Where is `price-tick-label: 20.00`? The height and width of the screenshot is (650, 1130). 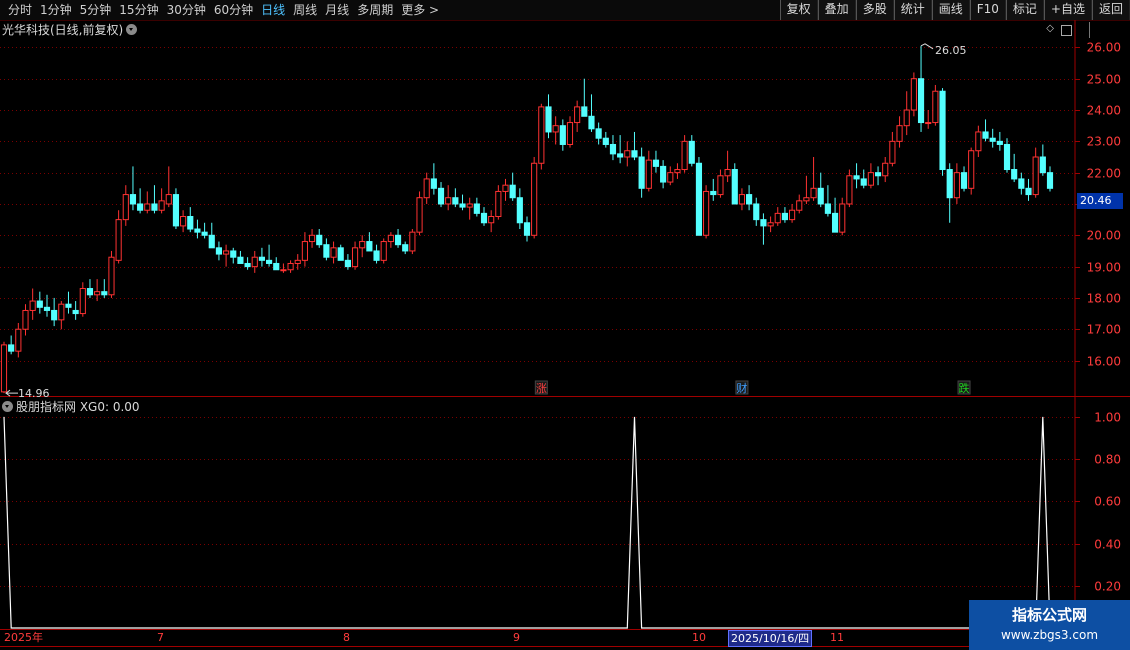
price-tick-label: 20.00 is located at coordinates (1104, 236).